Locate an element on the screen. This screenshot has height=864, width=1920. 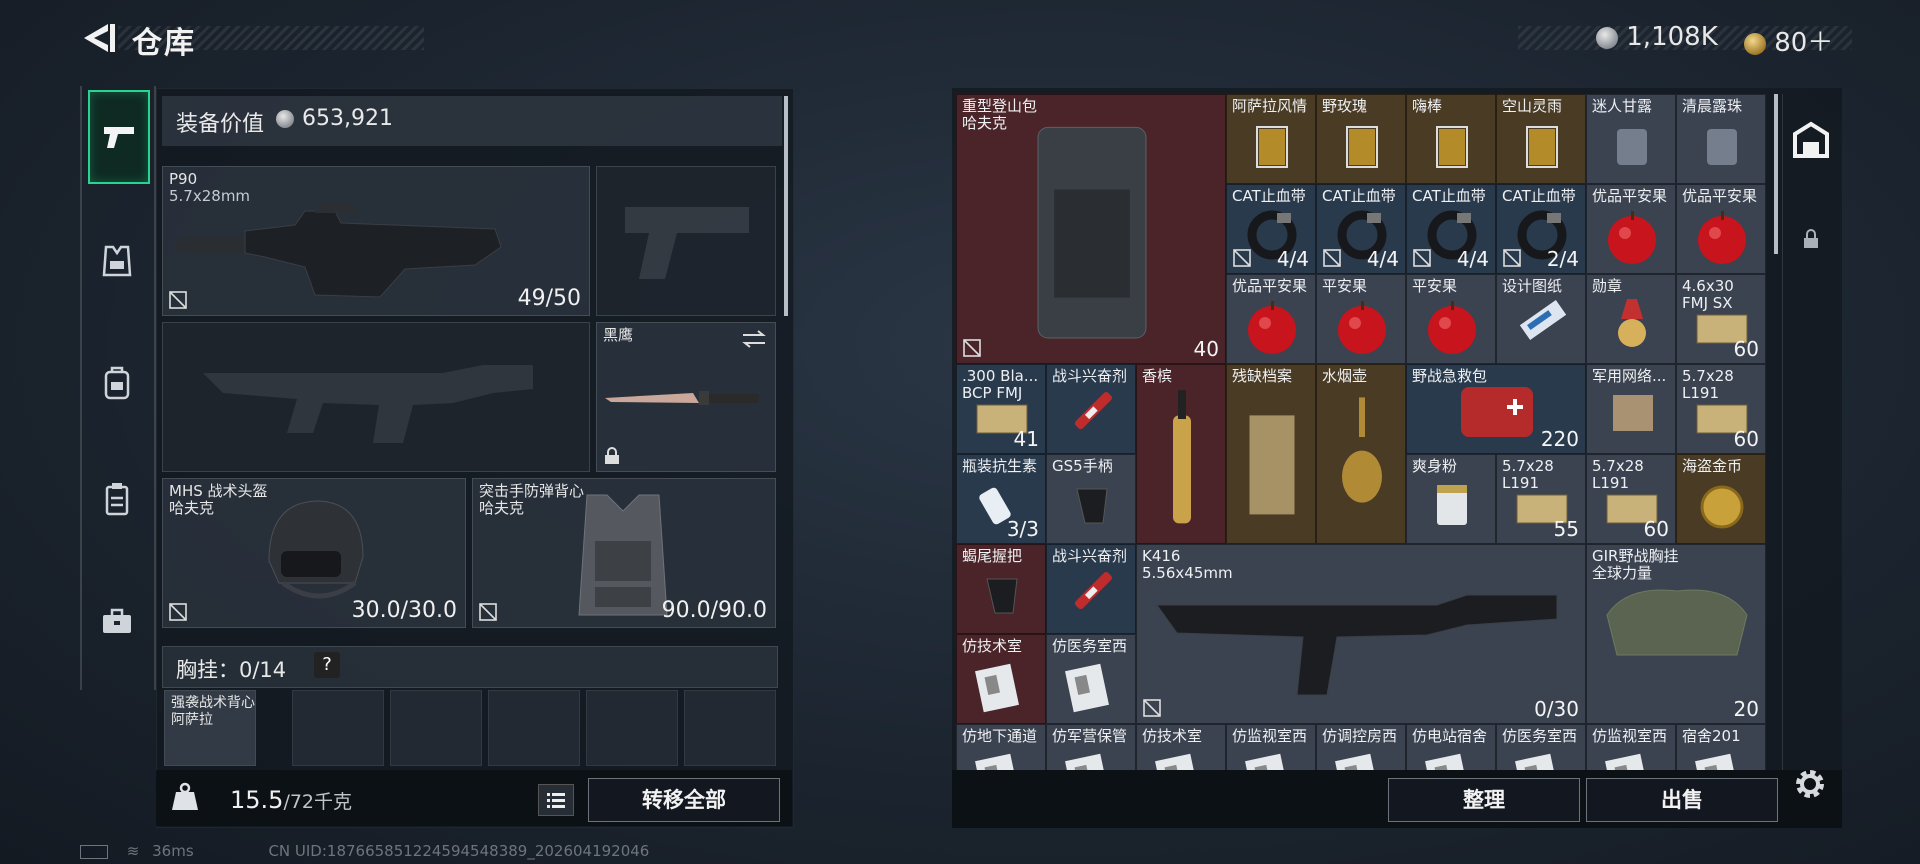
nav-weapons is located at coordinates (119, 137).